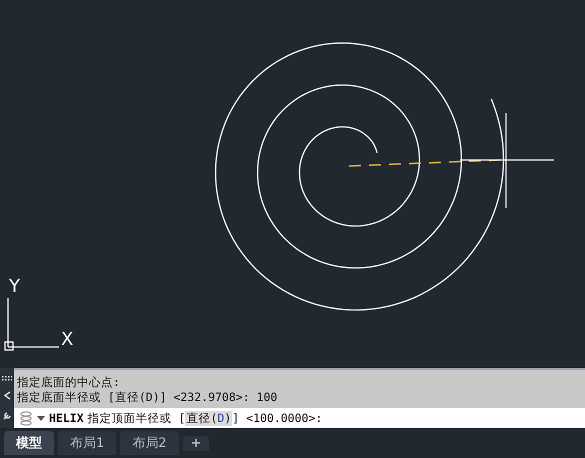  What do you see at coordinates (14, 287) in the screenshot?
I see `y-axis-label: Y` at bounding box center [14, 287].